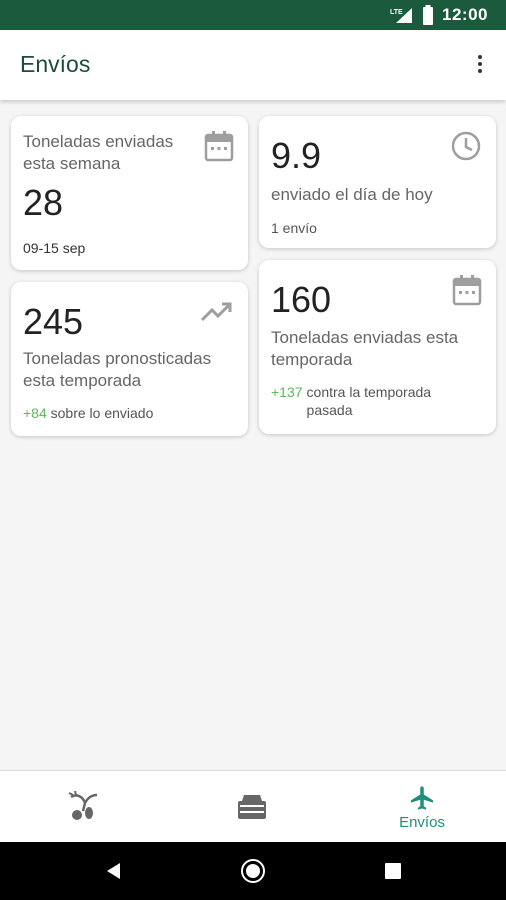 This screenshot has height=900, width=506. What do you see at coordinates (216, 312) in the screenshot?
I see `trending-up-icon` at bounding box center [216, 312].